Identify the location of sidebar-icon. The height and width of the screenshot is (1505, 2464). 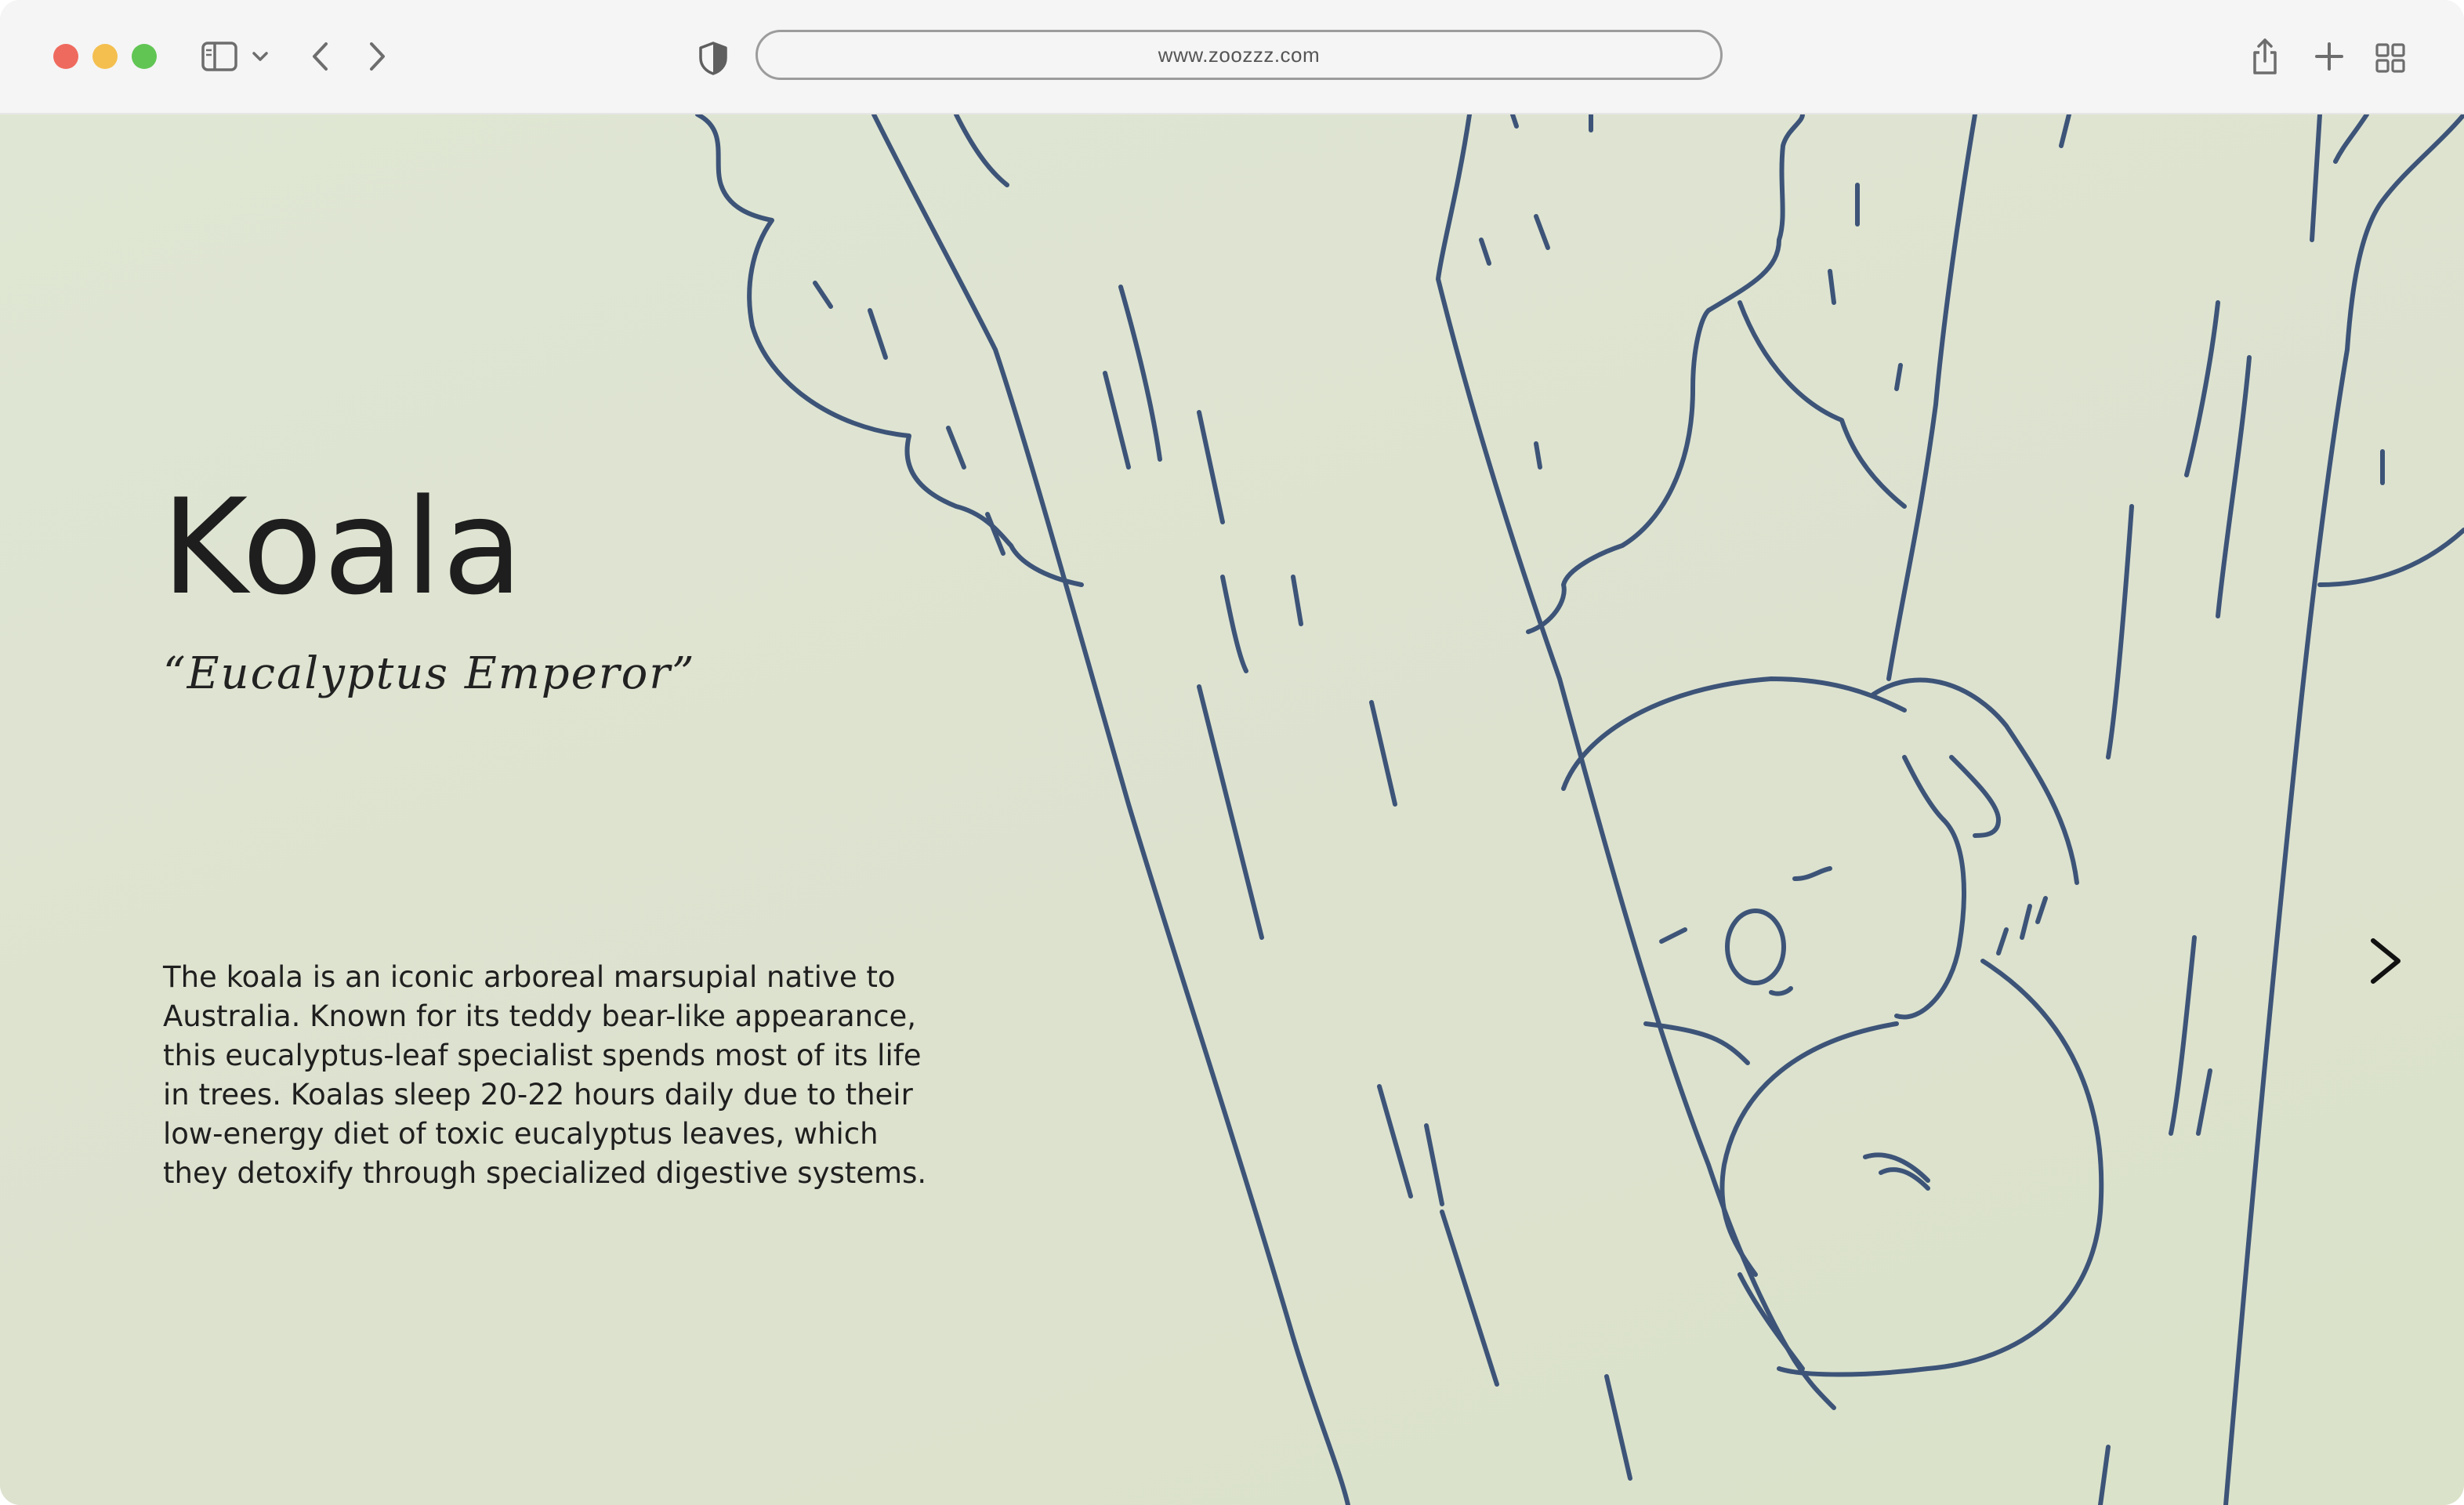
(219, 56).